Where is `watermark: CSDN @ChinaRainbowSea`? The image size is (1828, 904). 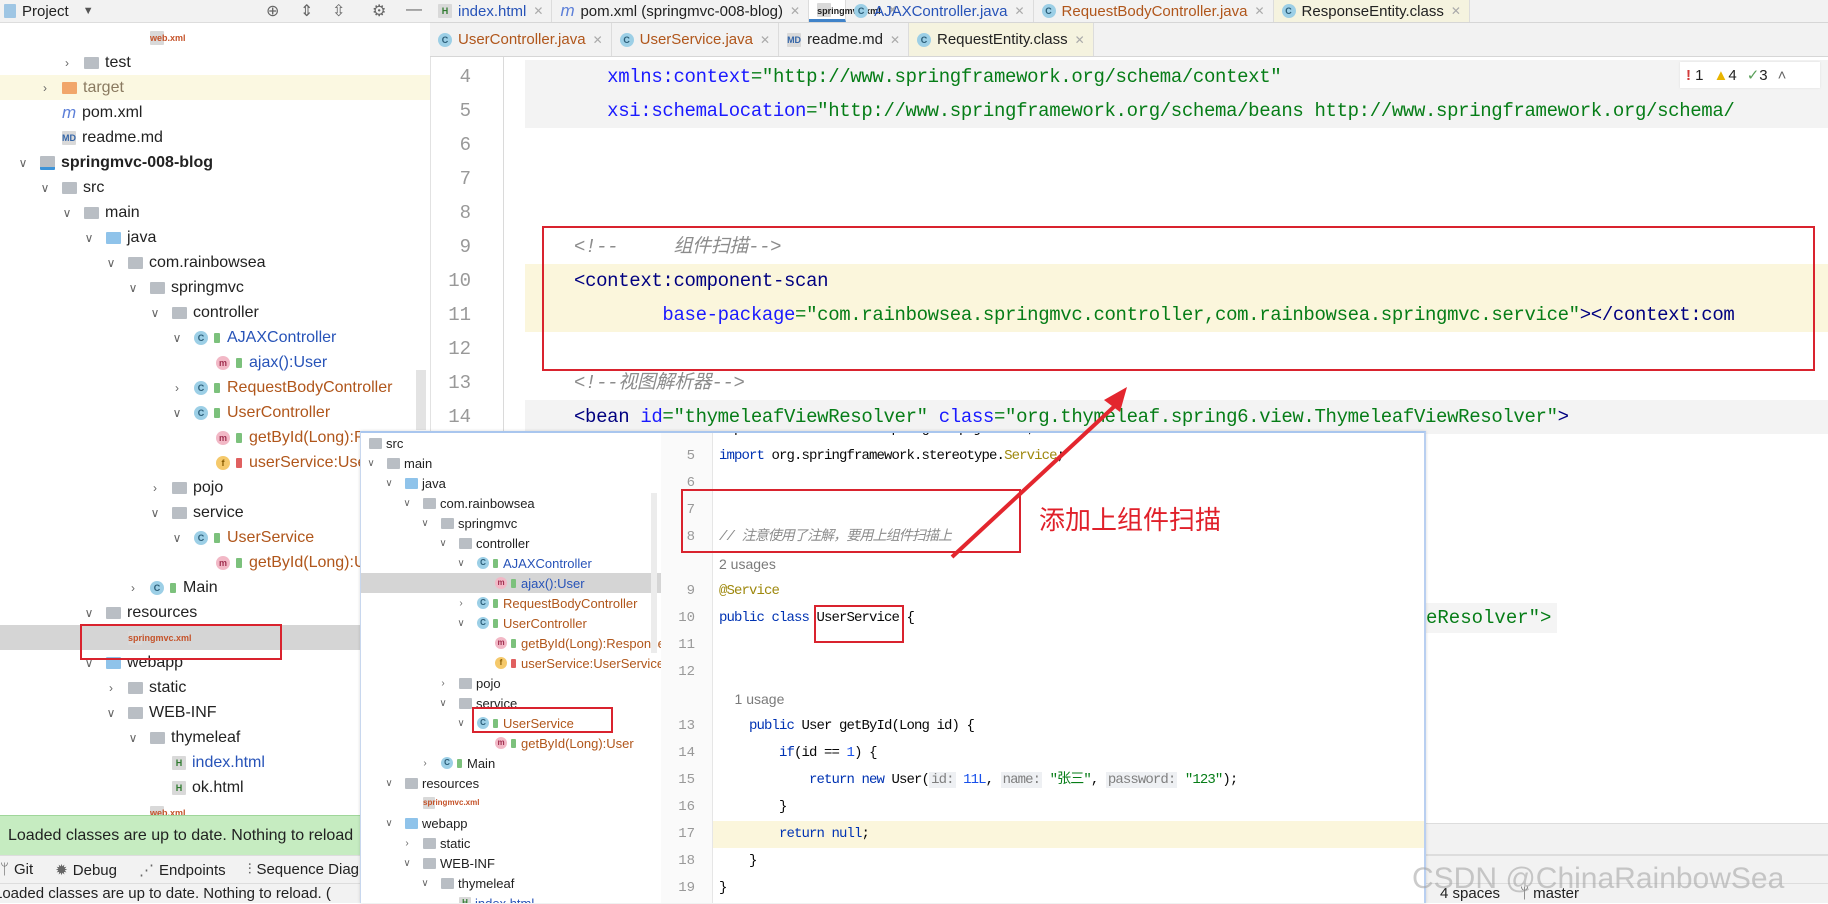 watermark: CSDN @ChinaRainbowSea is located at coordinates (1598, 878).